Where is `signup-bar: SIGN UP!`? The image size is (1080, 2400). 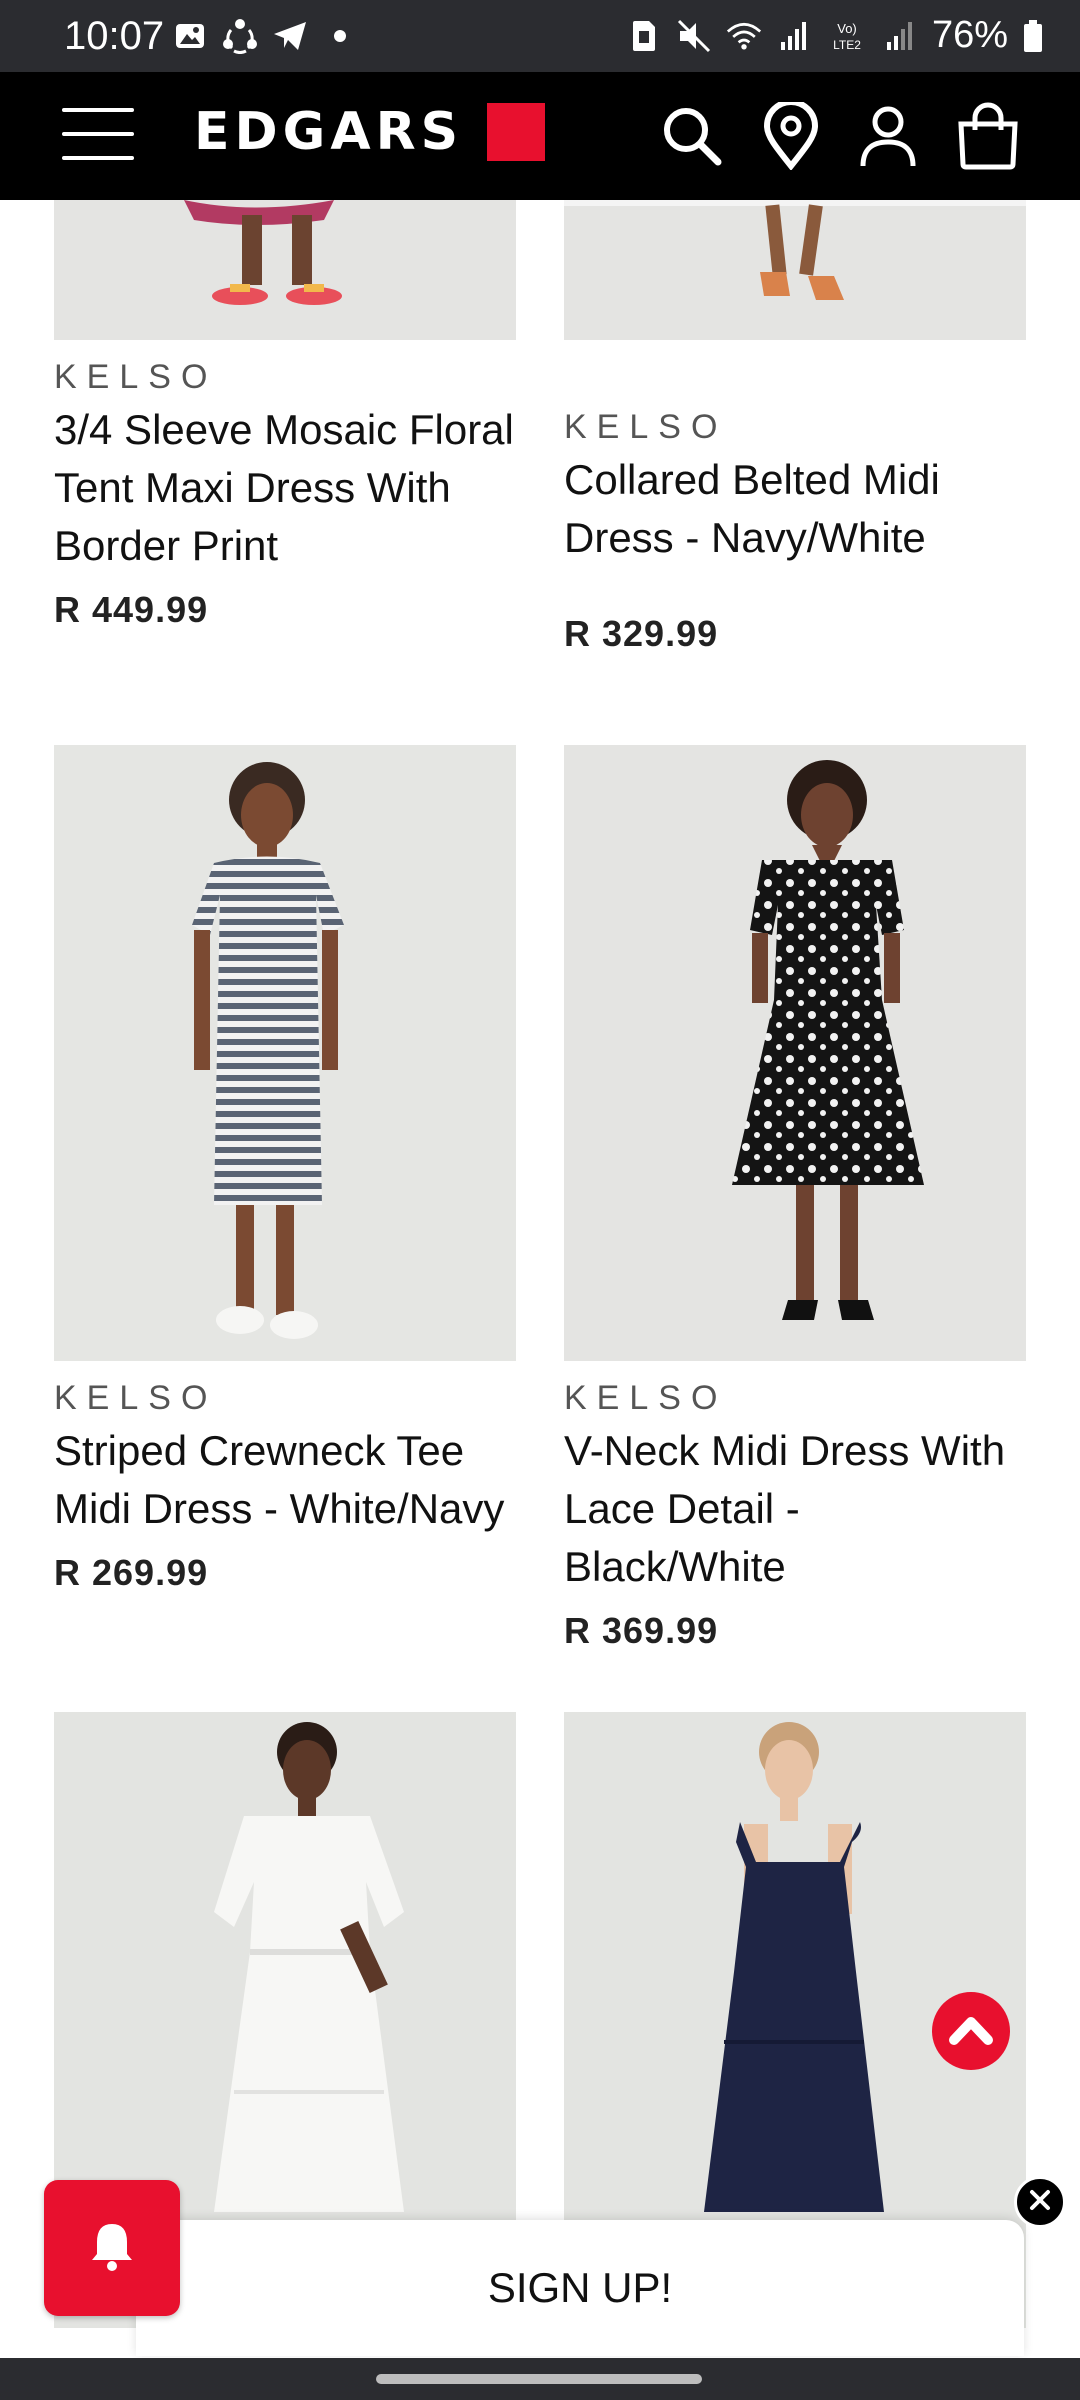 signup-bar: SIGN UP! is located at coordinates (580, 2288).